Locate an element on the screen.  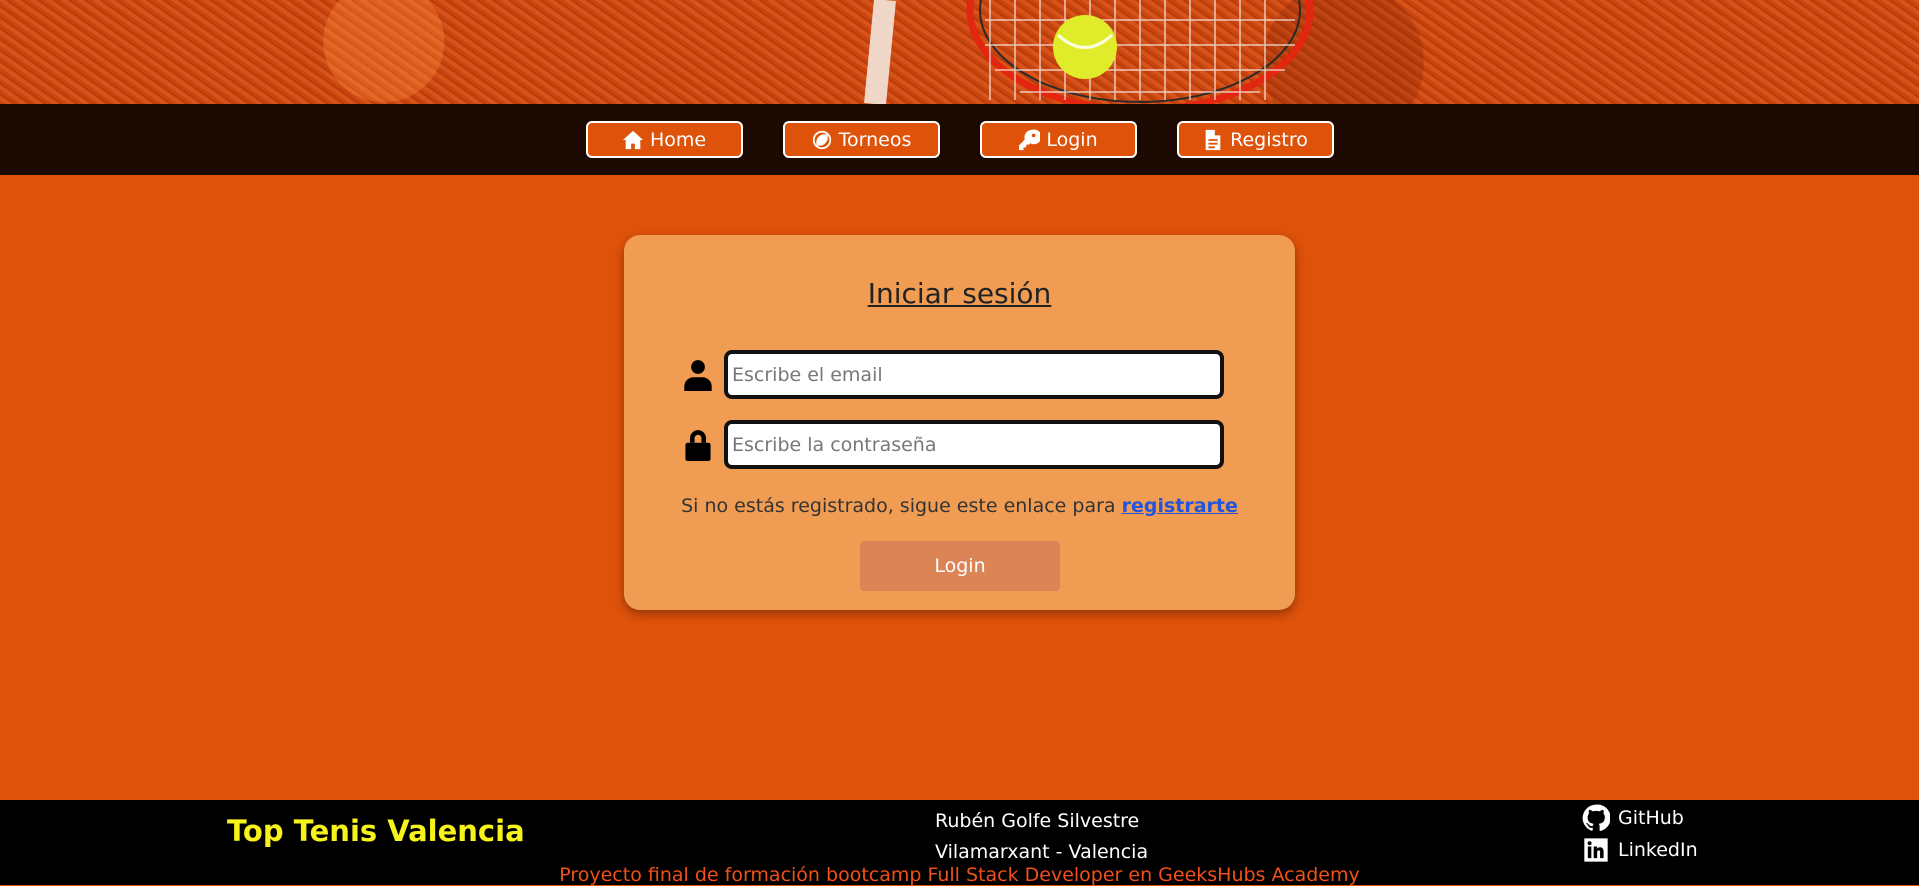
key-icon is located at coordinates (1030, 139).